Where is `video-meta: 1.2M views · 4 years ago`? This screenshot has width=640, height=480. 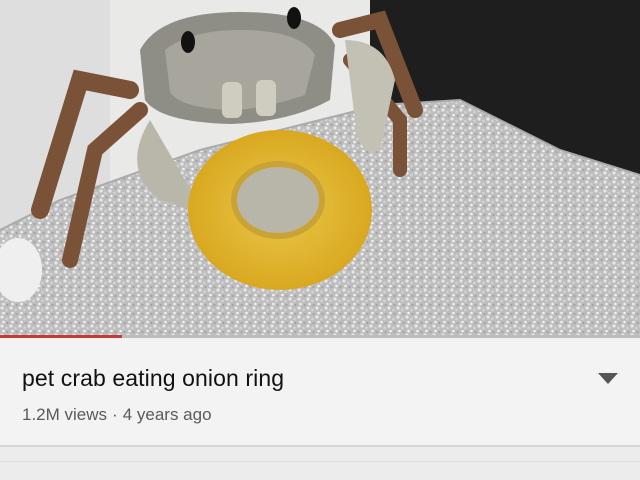
video-meta: 1.2M views · 4 years ago is located at coordinates (117, 415).